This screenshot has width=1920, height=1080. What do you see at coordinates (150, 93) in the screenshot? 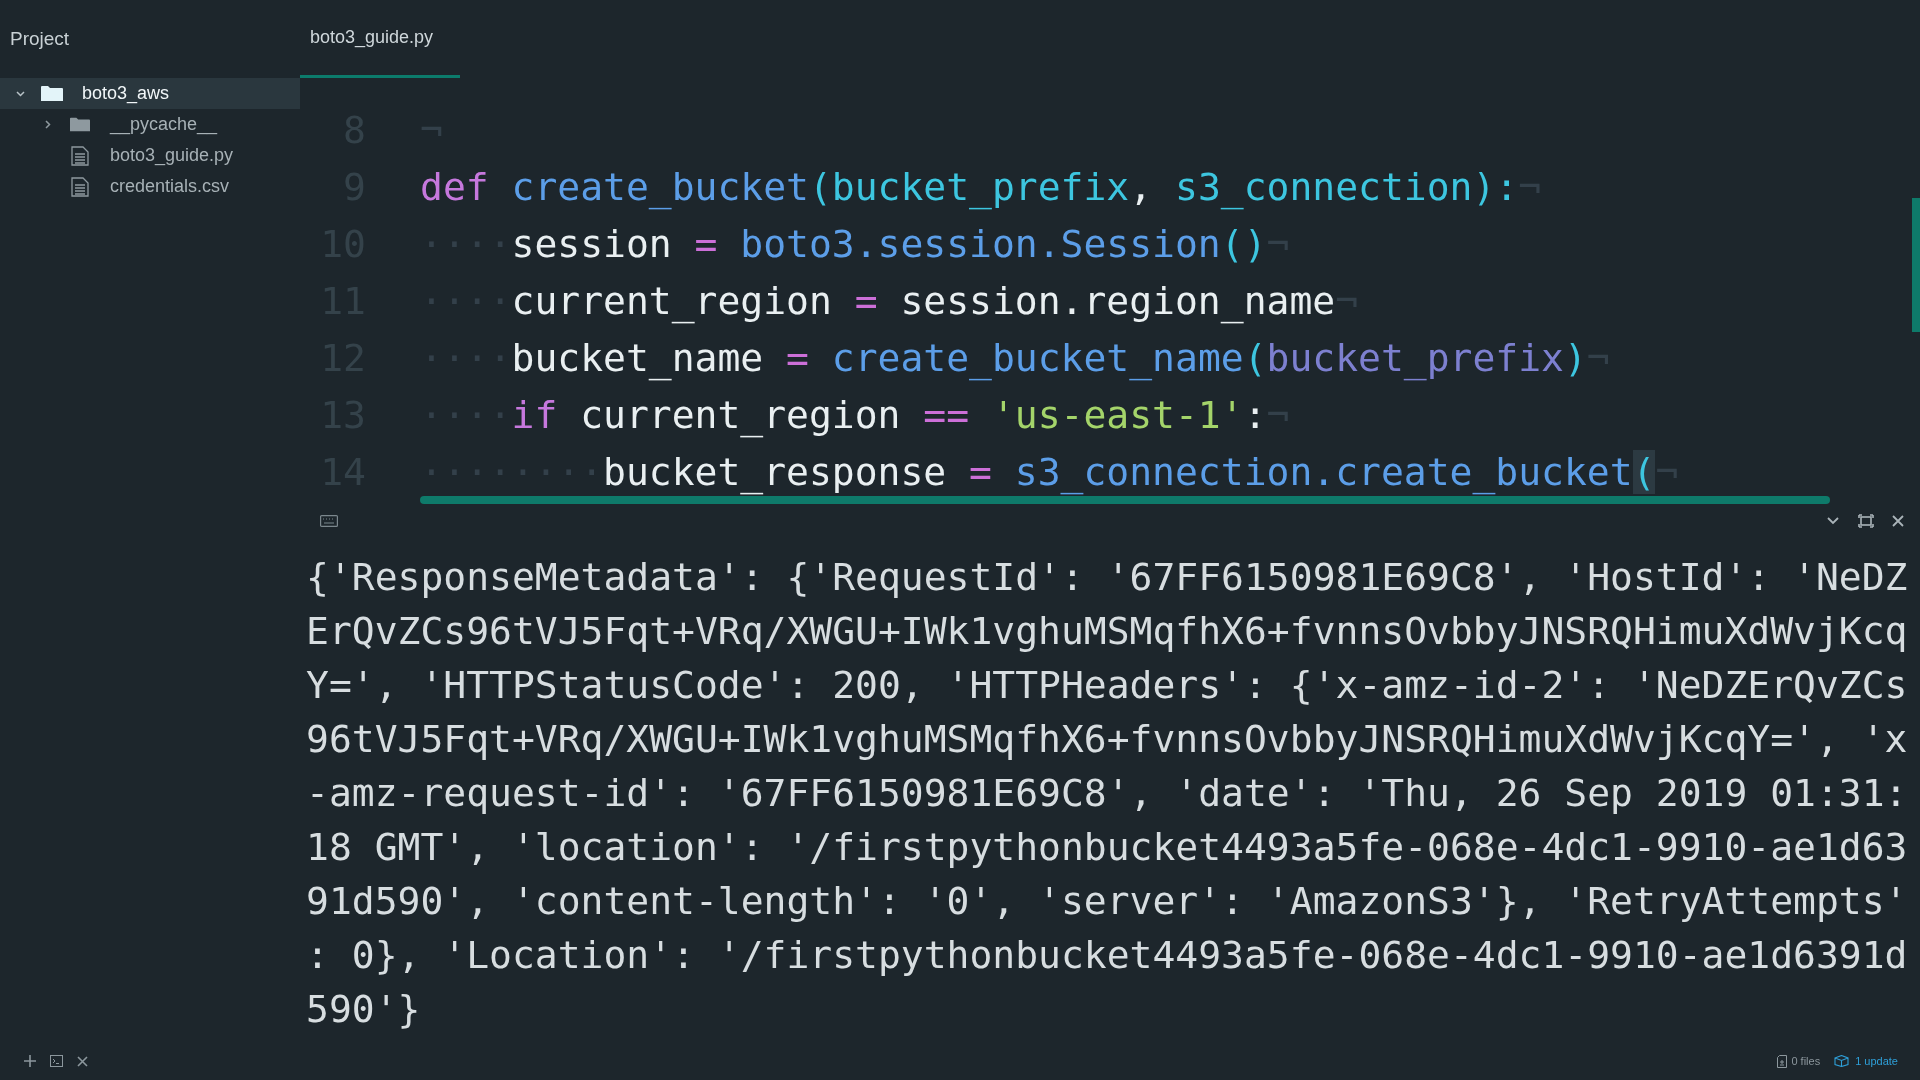
I see `tree-item: boto3_aws` at bounding box center [150, 93].